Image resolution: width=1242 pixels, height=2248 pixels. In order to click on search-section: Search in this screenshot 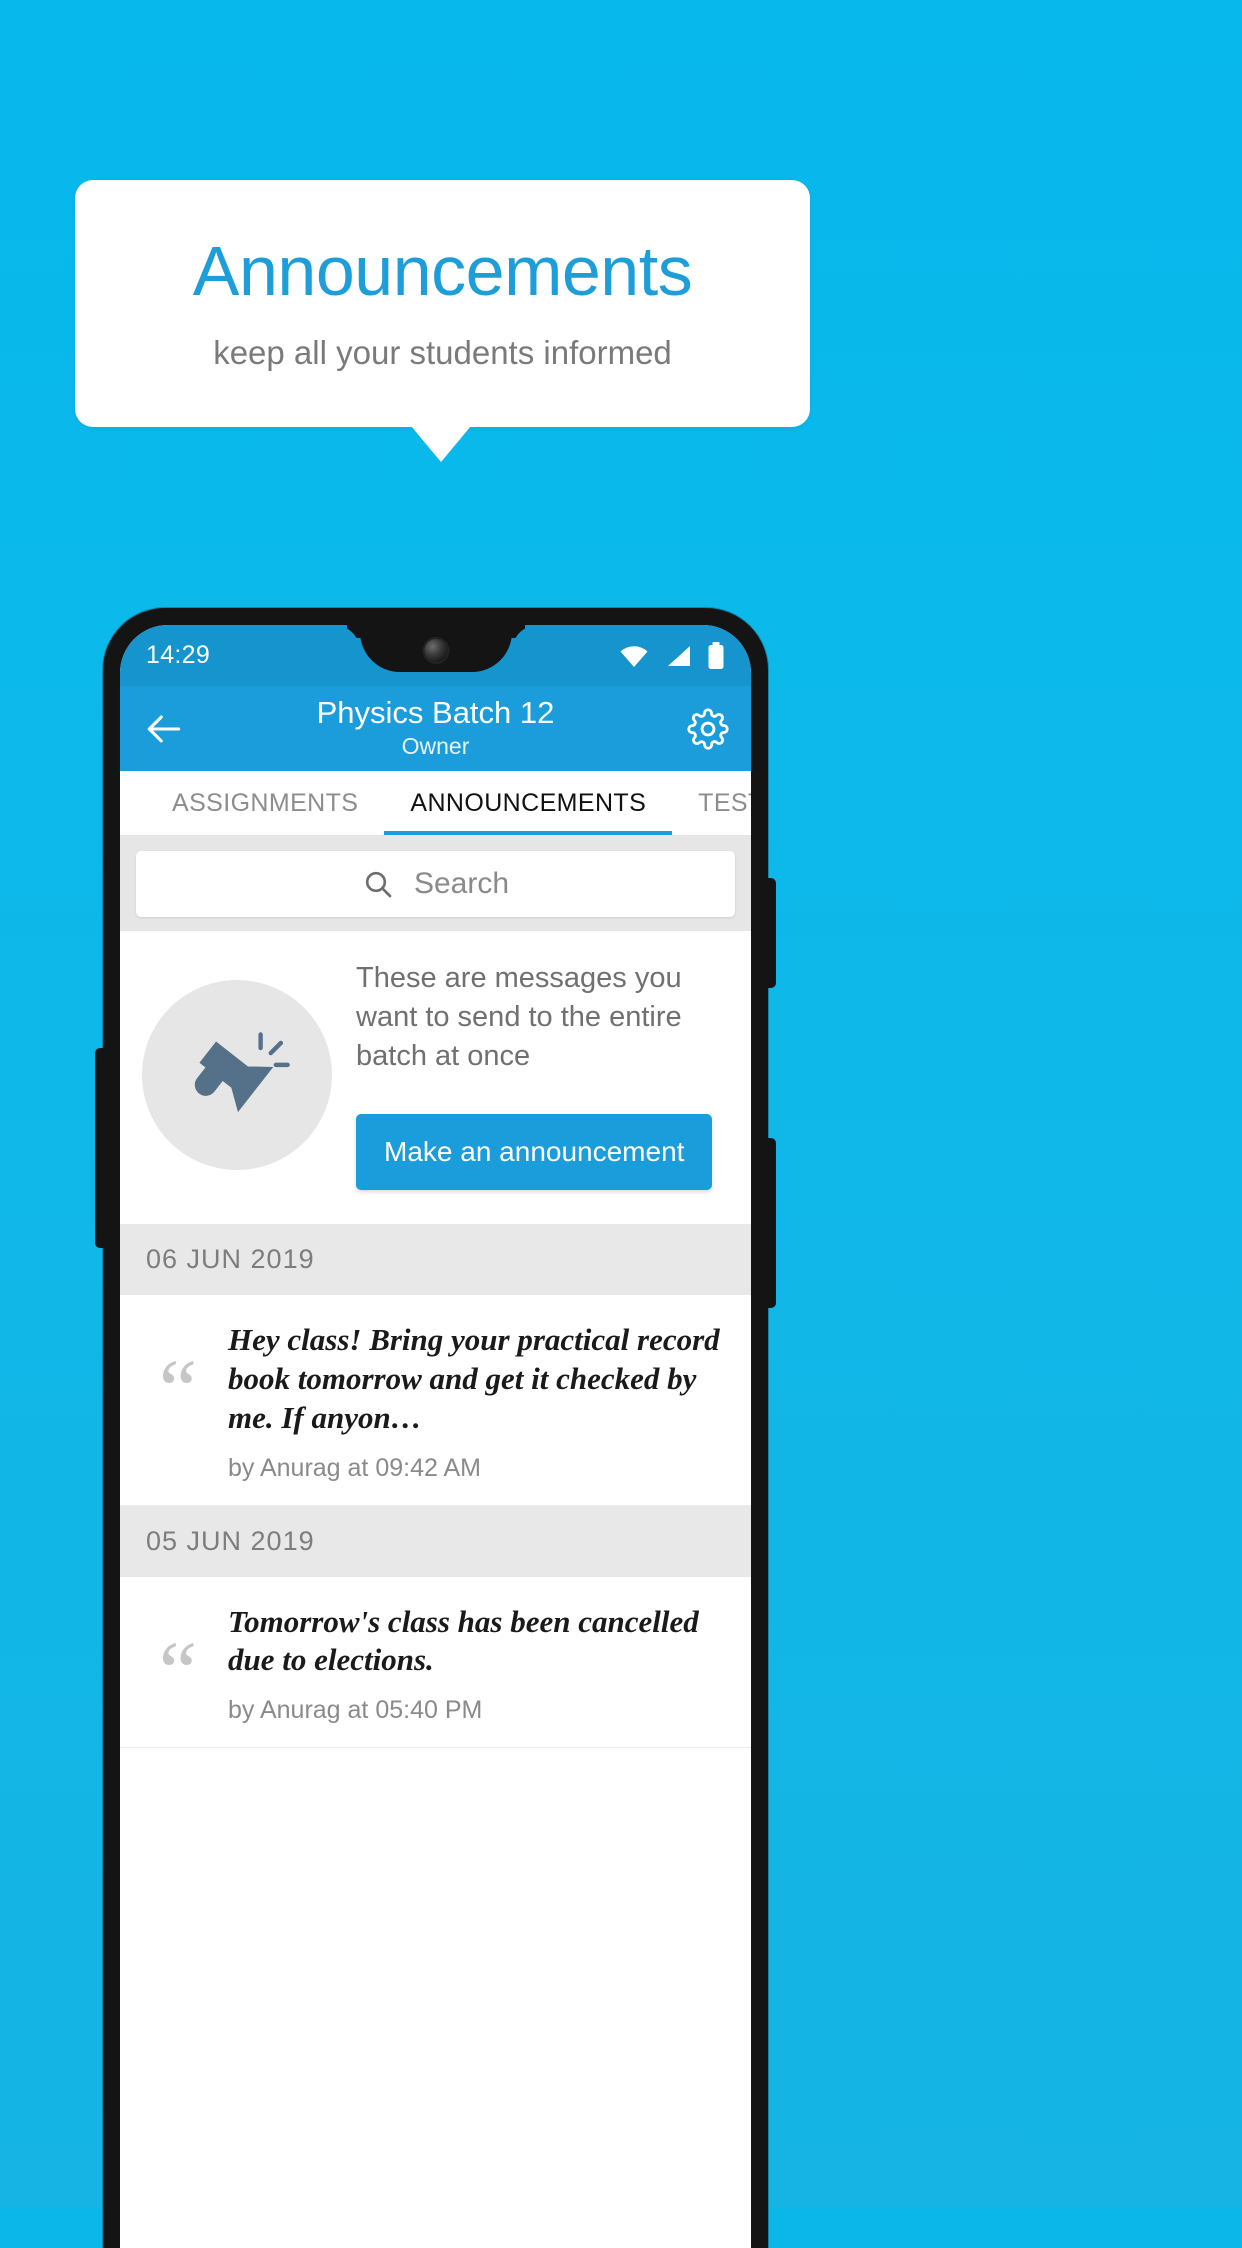, I will do `click(435, 883)`.